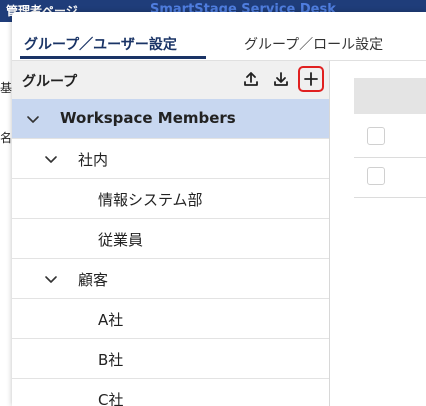  Describe the element at coordinates (170, 159) in the screenshot. I see `tree-item-internal: 社内` at that location.